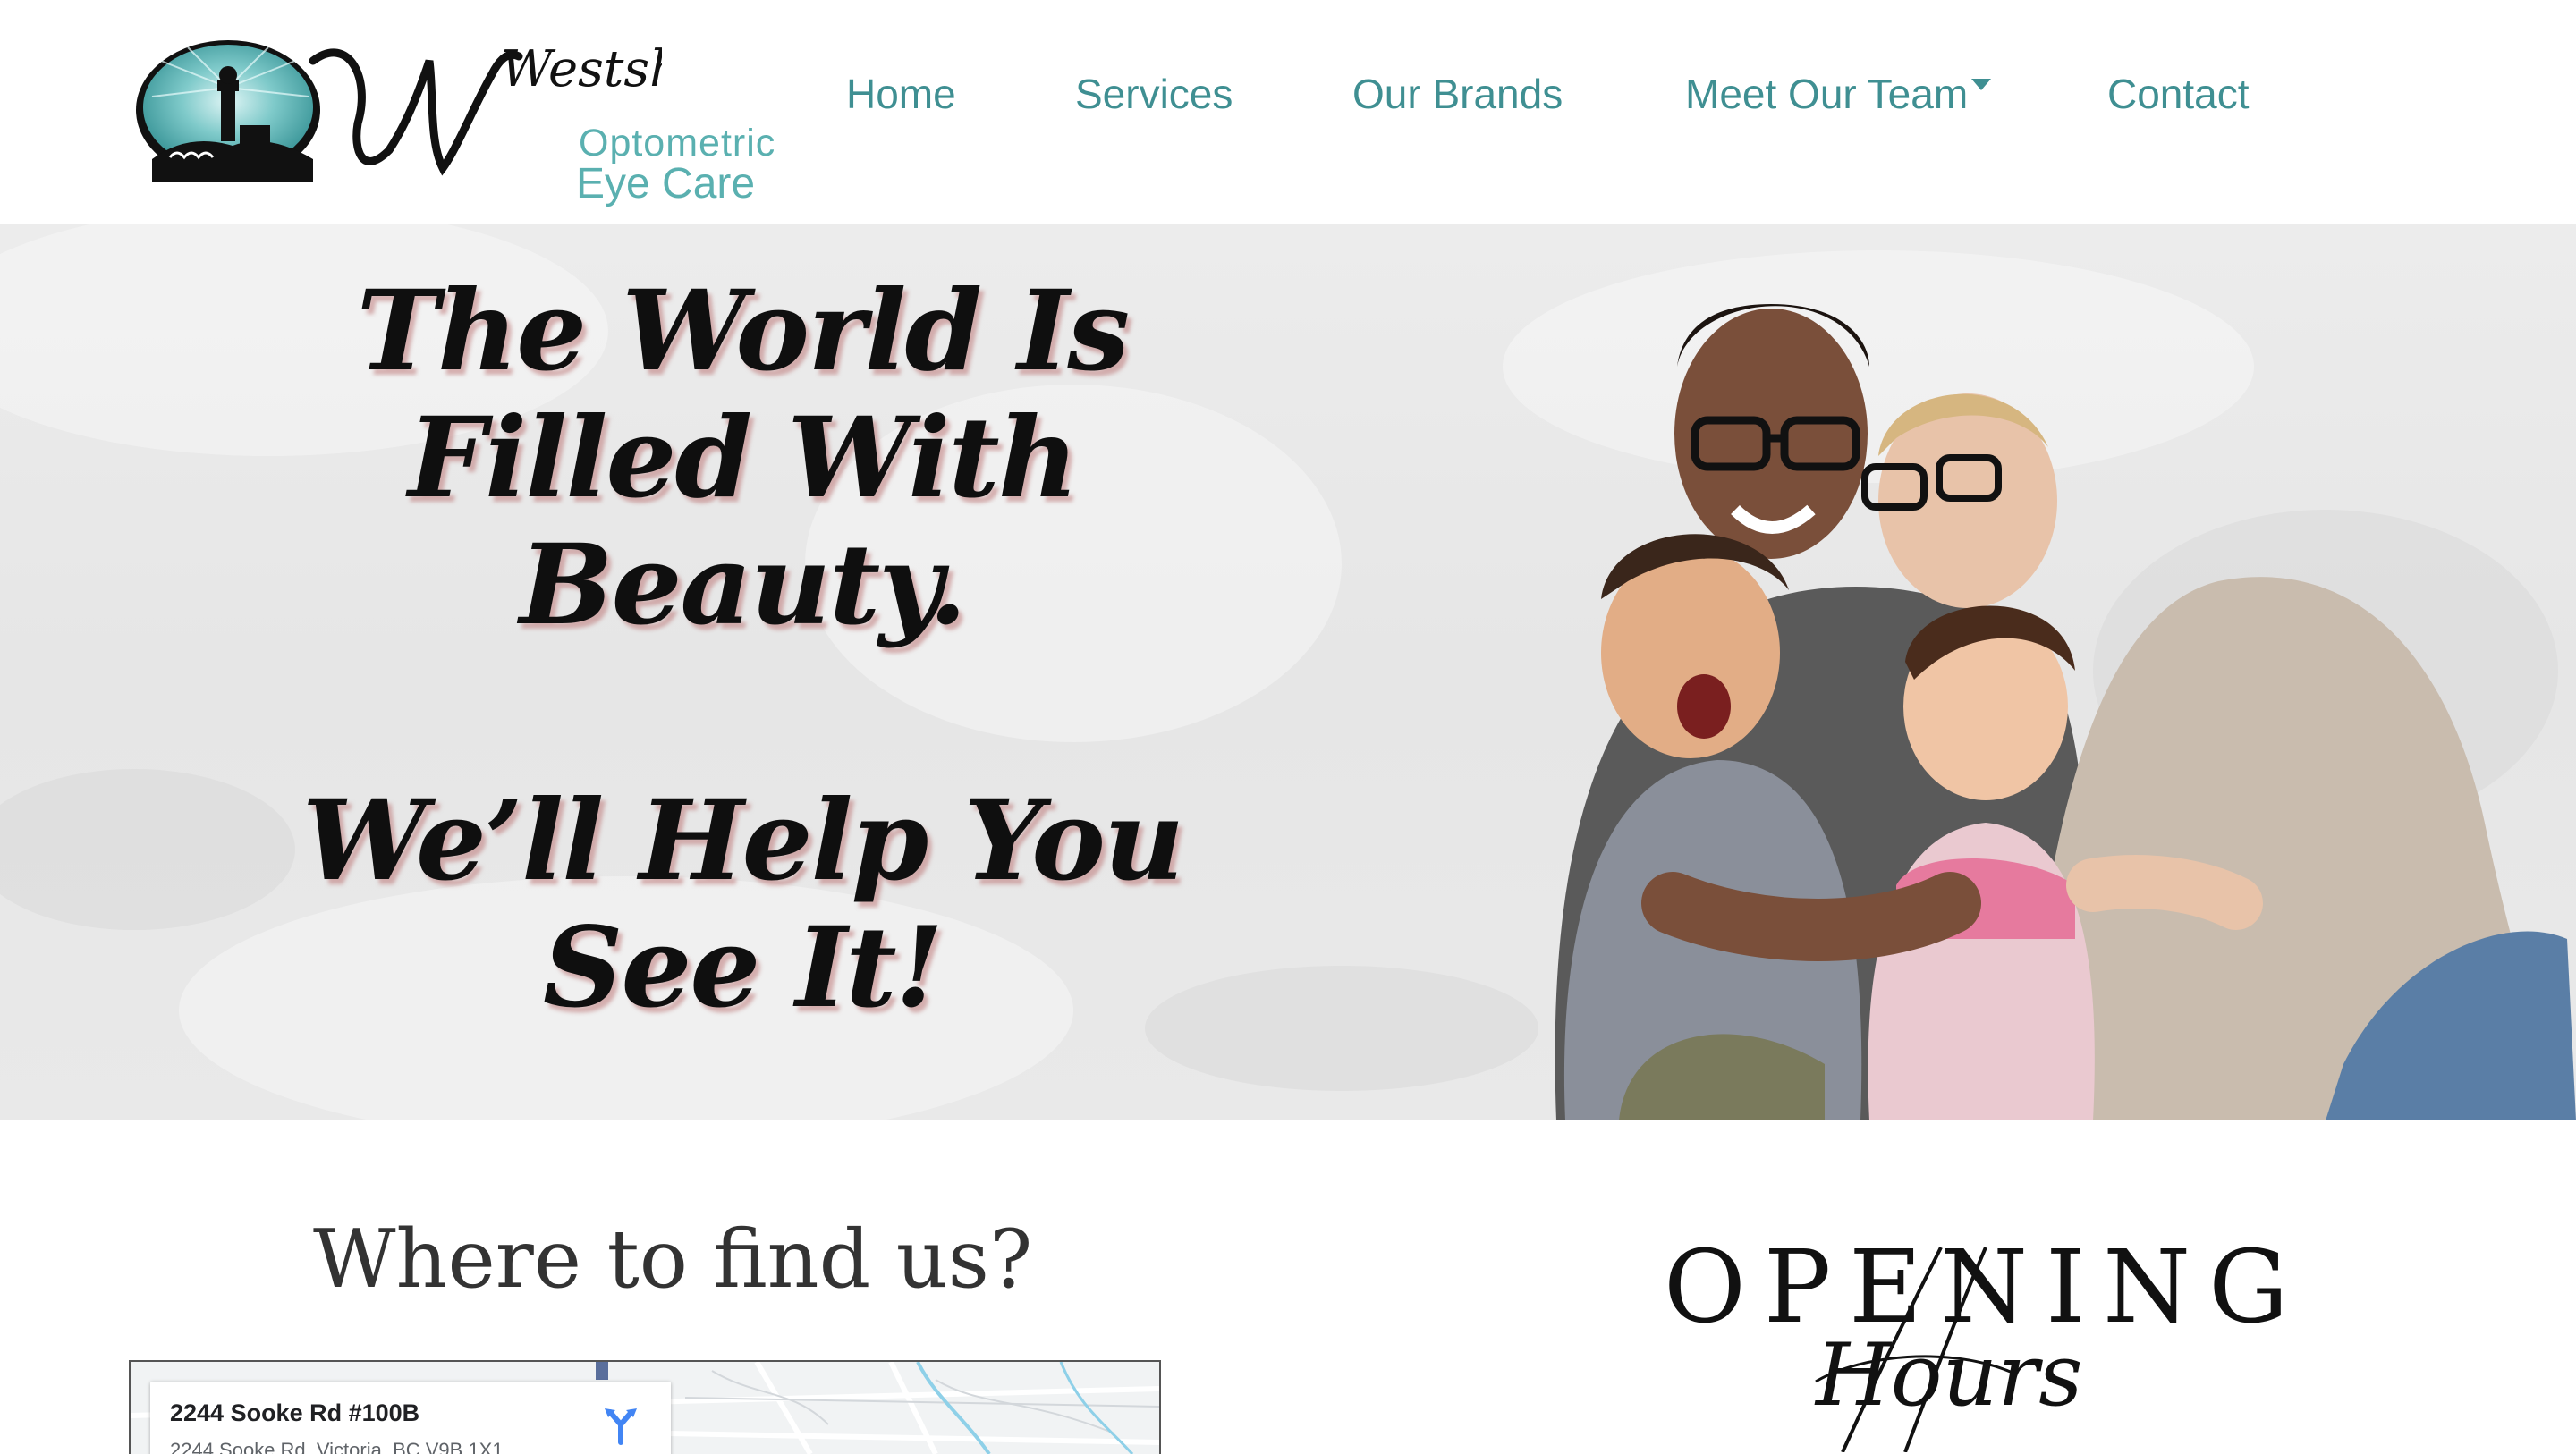 The image size is (2576, 1454). Describe the element at coordinates (901, 94) in the screenshot. I see `nav-home: Home` at that location.